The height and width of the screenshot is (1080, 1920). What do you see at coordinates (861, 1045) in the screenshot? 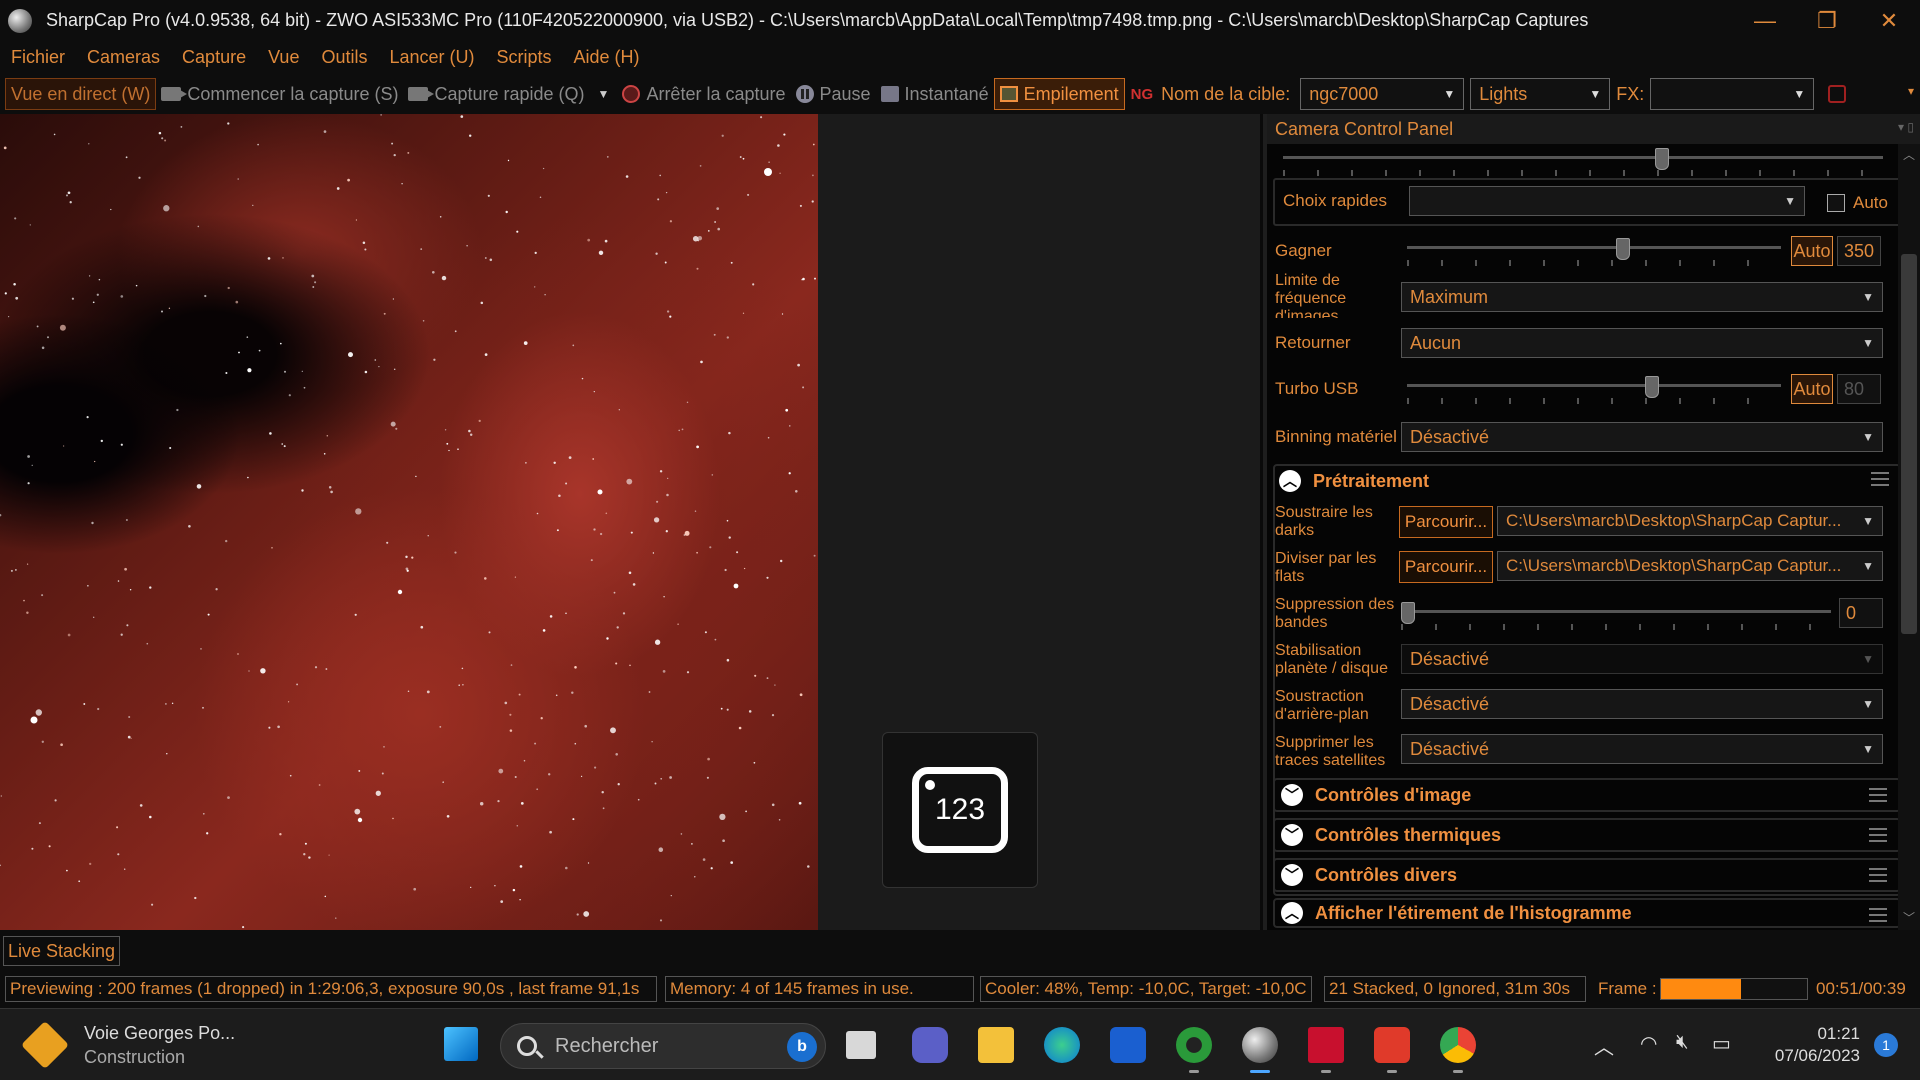
I see `task-view-icon` at bounding box center [861, 1045].